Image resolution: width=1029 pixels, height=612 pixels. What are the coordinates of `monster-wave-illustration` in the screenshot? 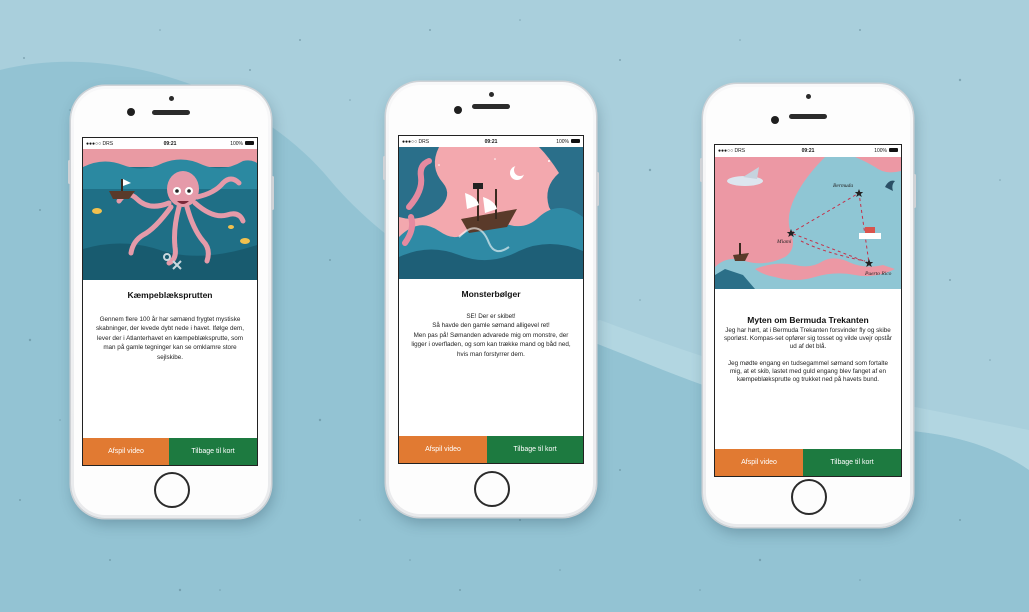 It's located at (491, 213).